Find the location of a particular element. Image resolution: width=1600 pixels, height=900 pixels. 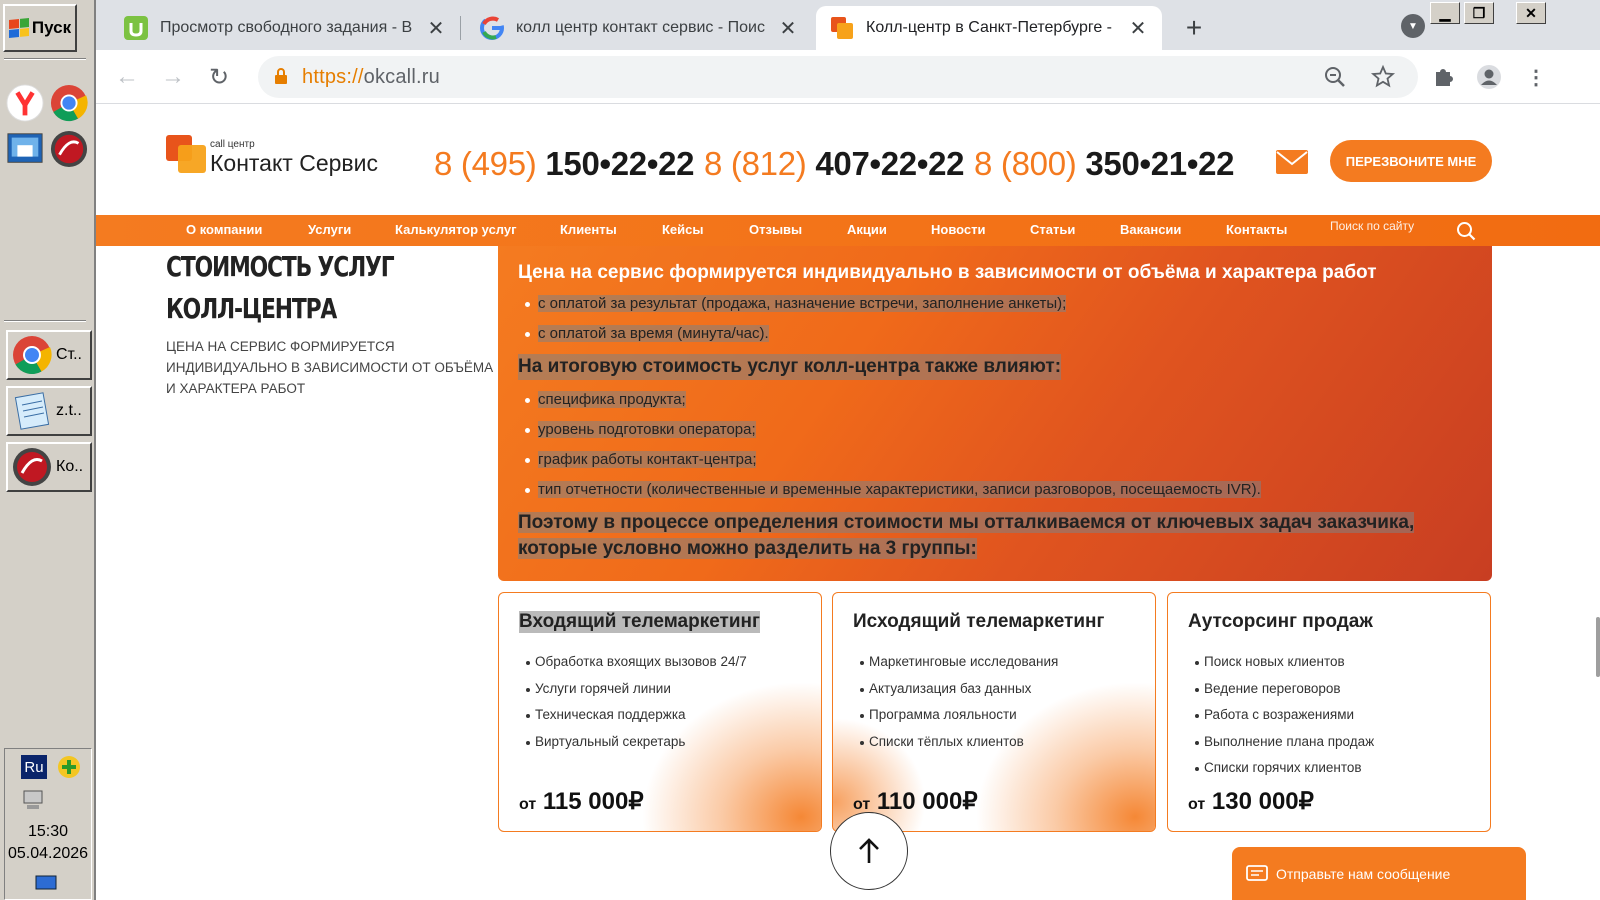

list-item: Работа с возражениями is located at coordinates (1281, 715).